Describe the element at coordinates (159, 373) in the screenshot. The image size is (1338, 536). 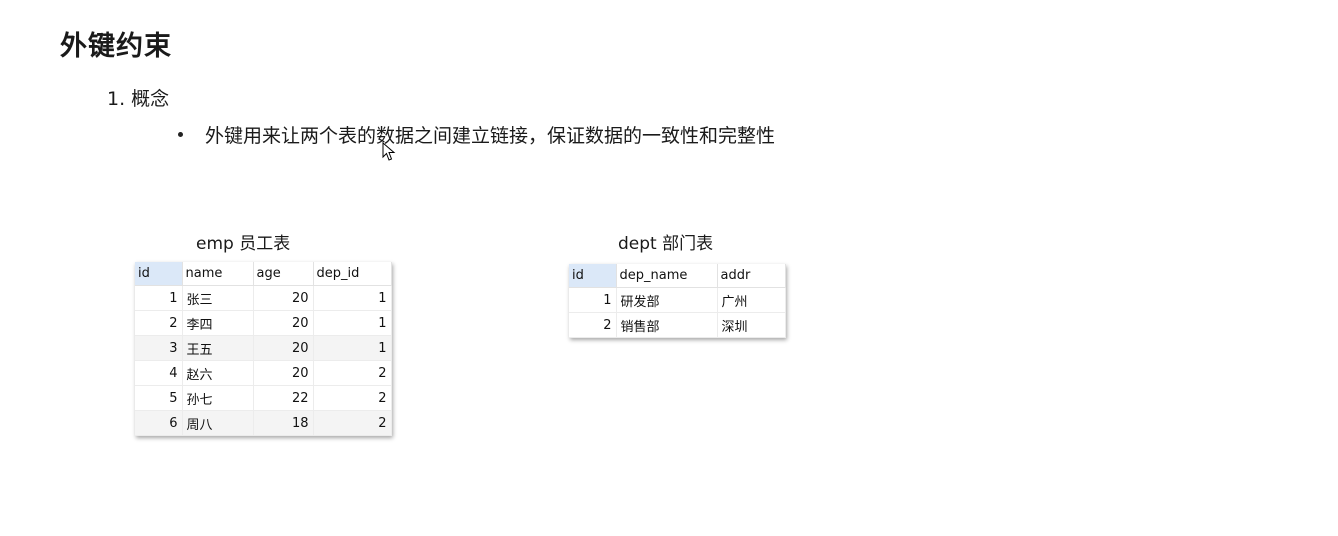
I see `table-cell-id: 4` at that location.